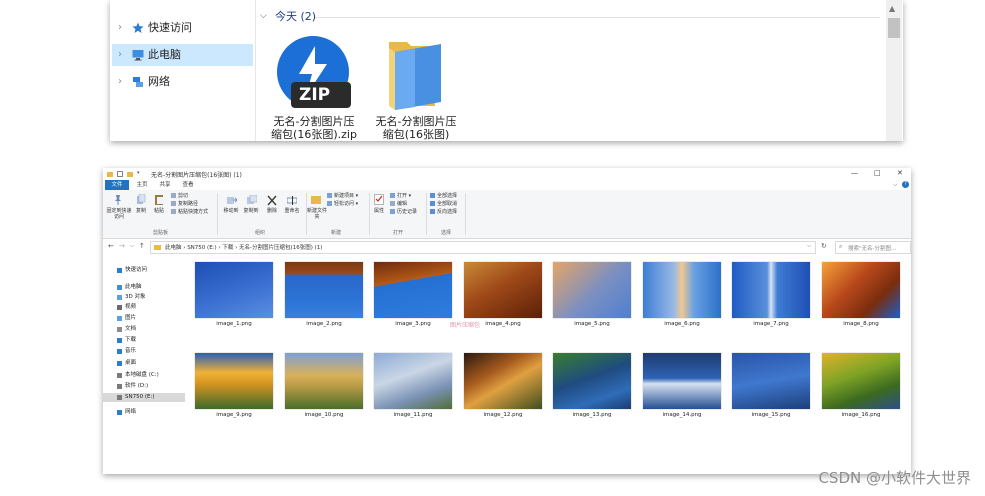 This screenshot has height=496, width=985. Describe the element at coordinates (861, 324) in the screenshot. I see `file-name-label: image_8.png` at that location.